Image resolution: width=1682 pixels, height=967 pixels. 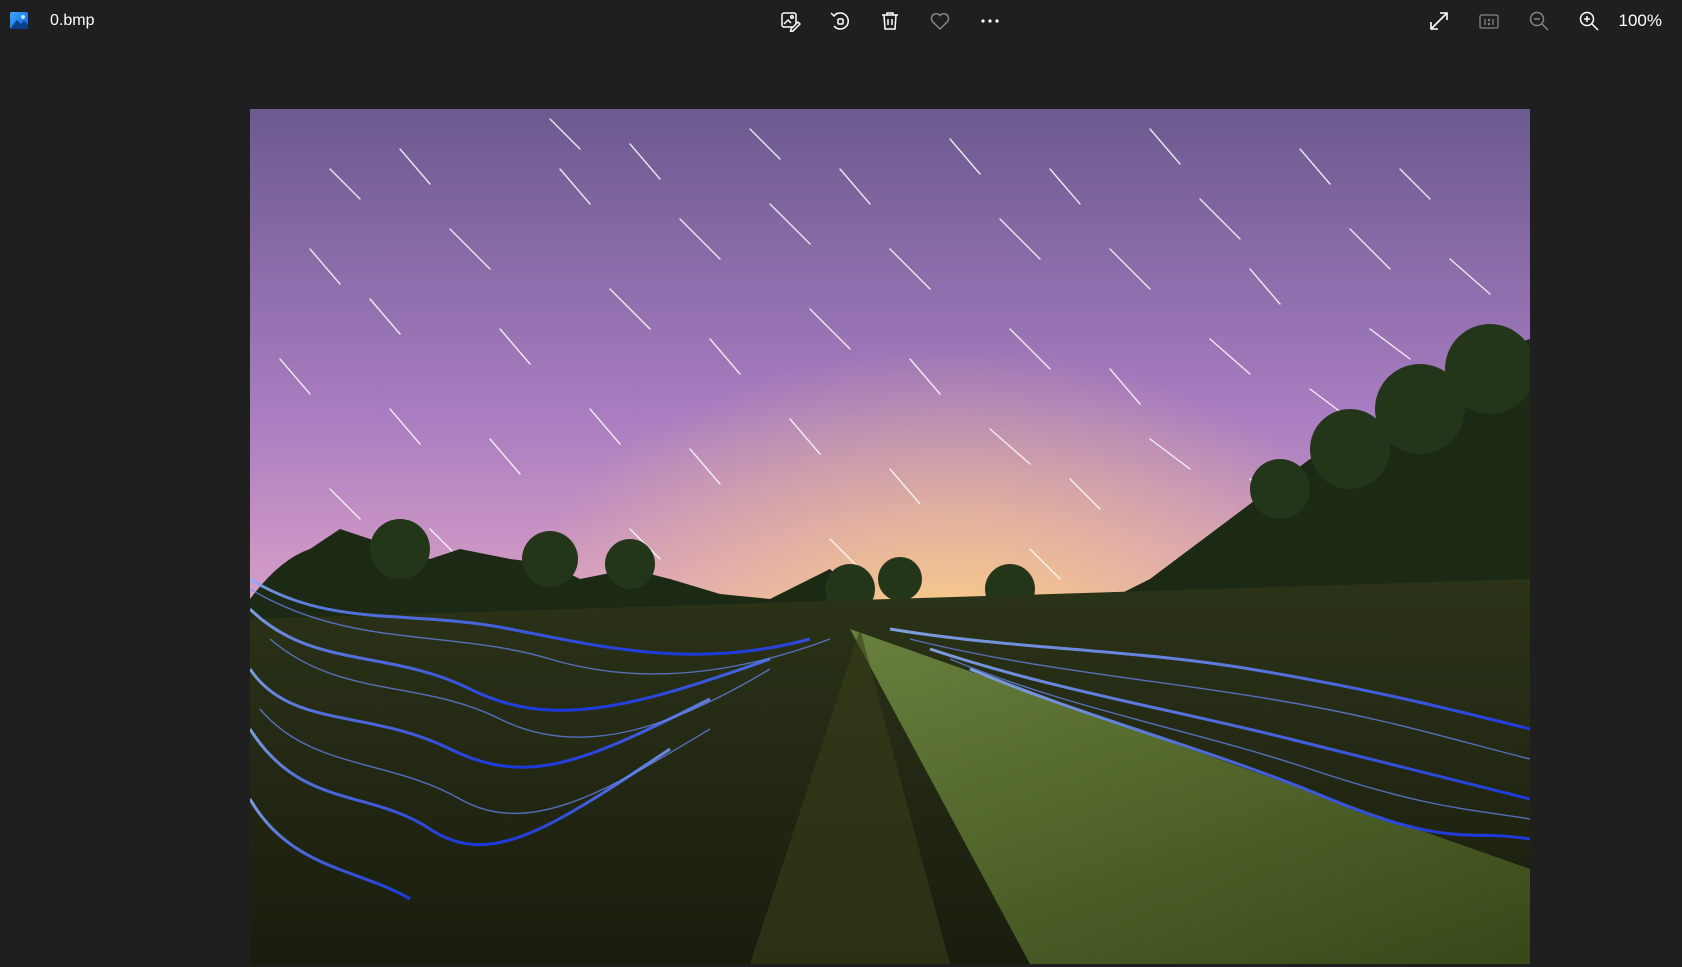 I want to click on zoom-out-icon, so click(x=1539, y=21).